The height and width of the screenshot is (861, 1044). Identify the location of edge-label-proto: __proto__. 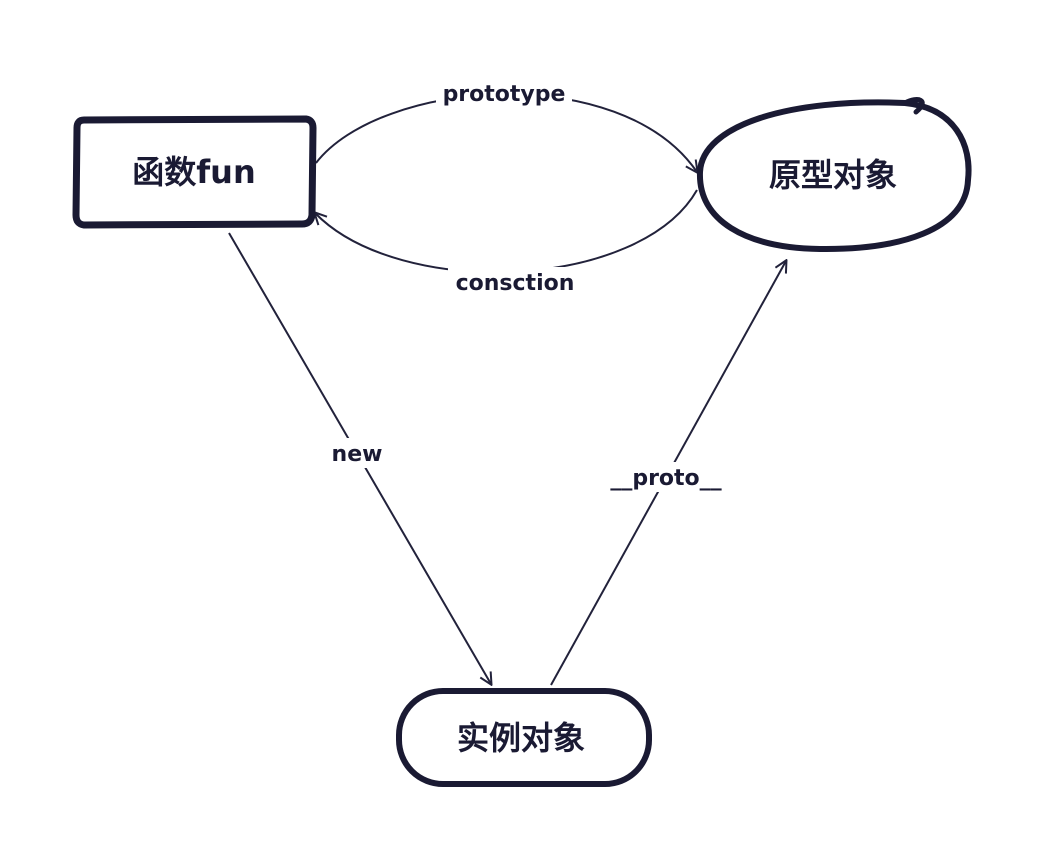
(666, 477).